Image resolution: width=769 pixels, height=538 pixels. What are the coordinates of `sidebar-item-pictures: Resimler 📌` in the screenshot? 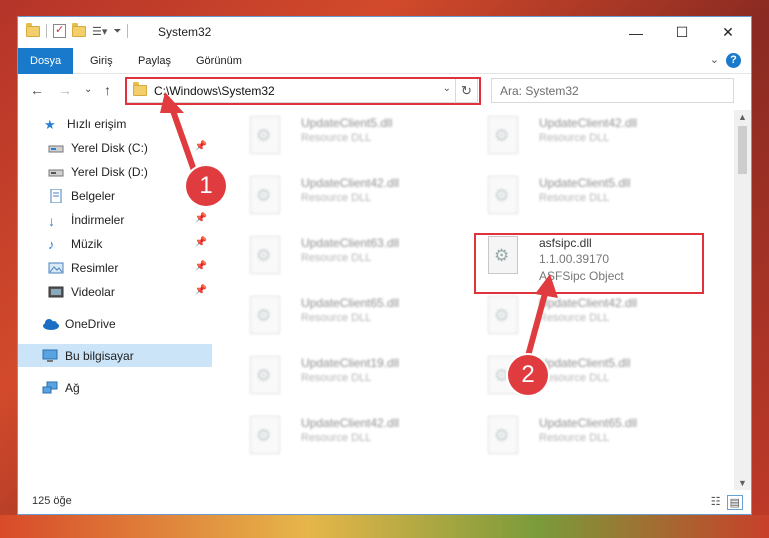 It's located at (115, 267).